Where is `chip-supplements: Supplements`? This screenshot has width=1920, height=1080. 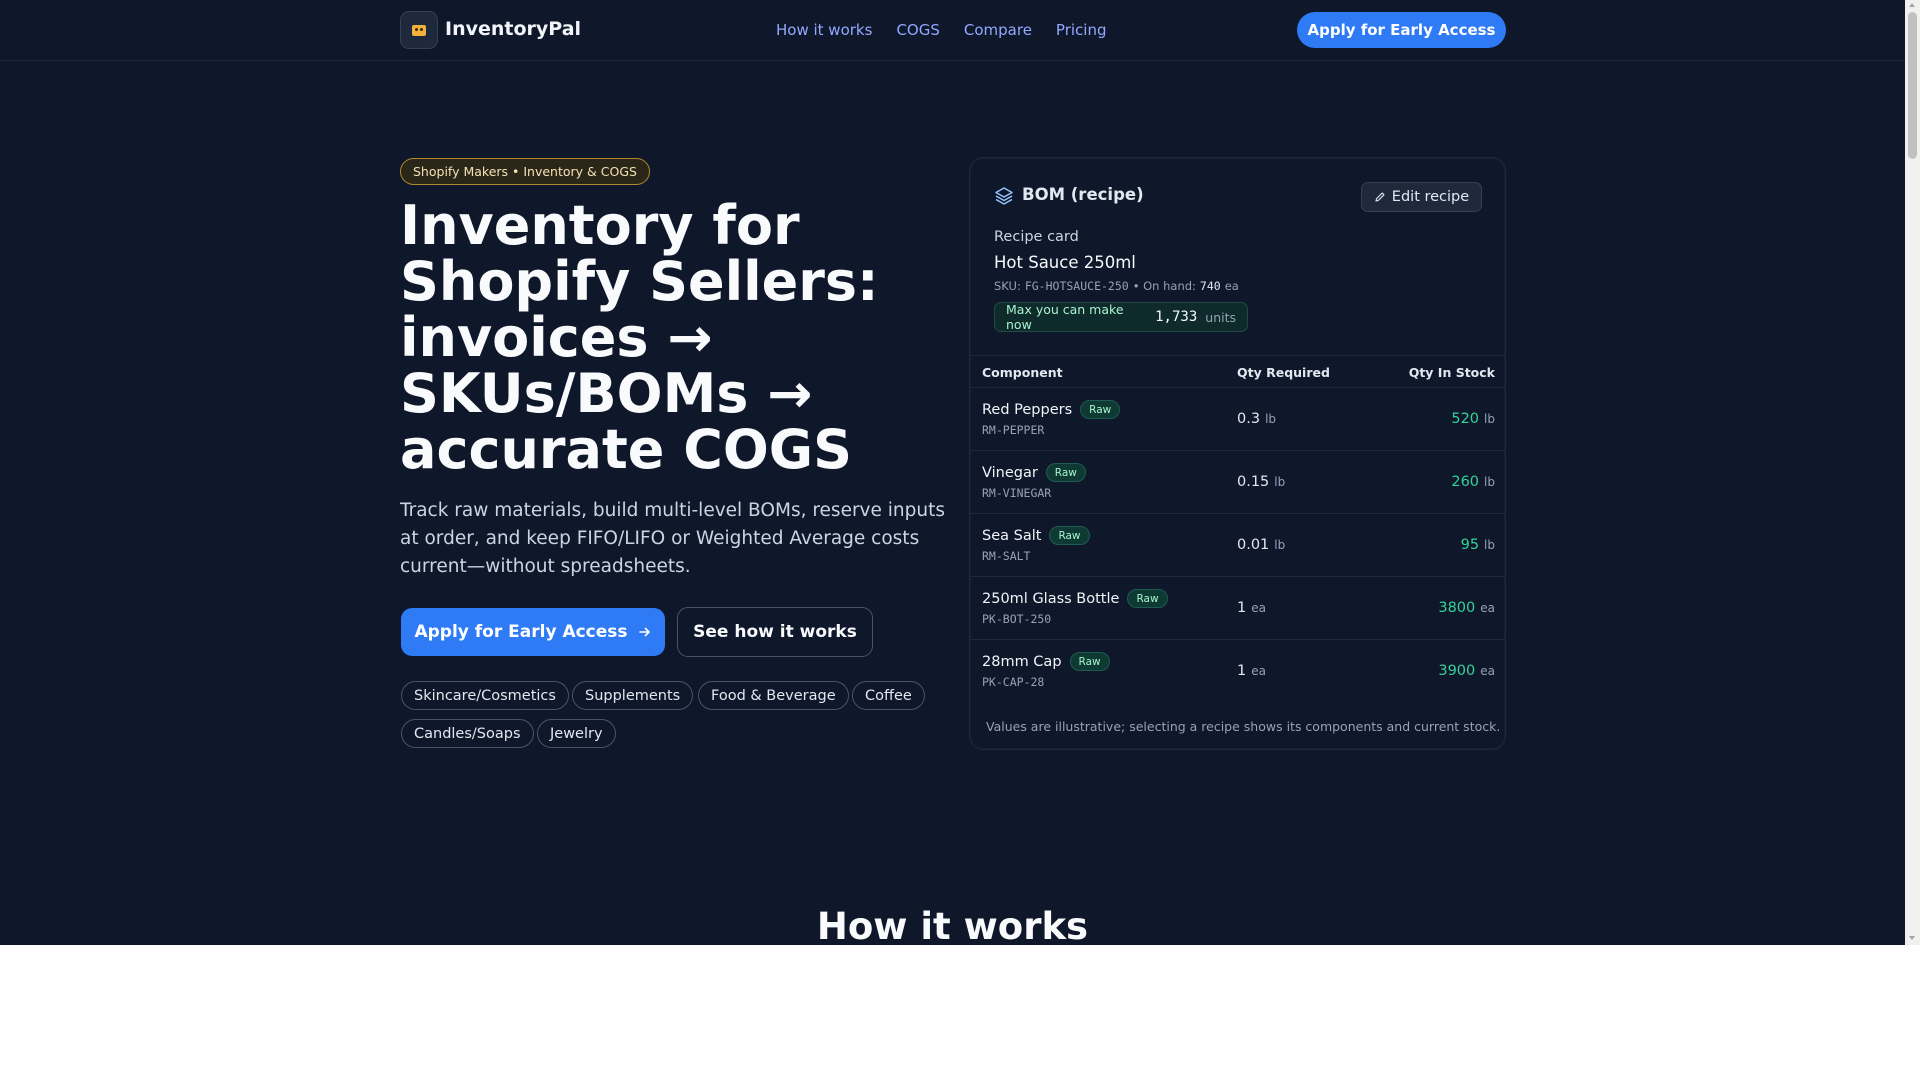
chip-supplements: Supplements is located at coordinates (633, 695).